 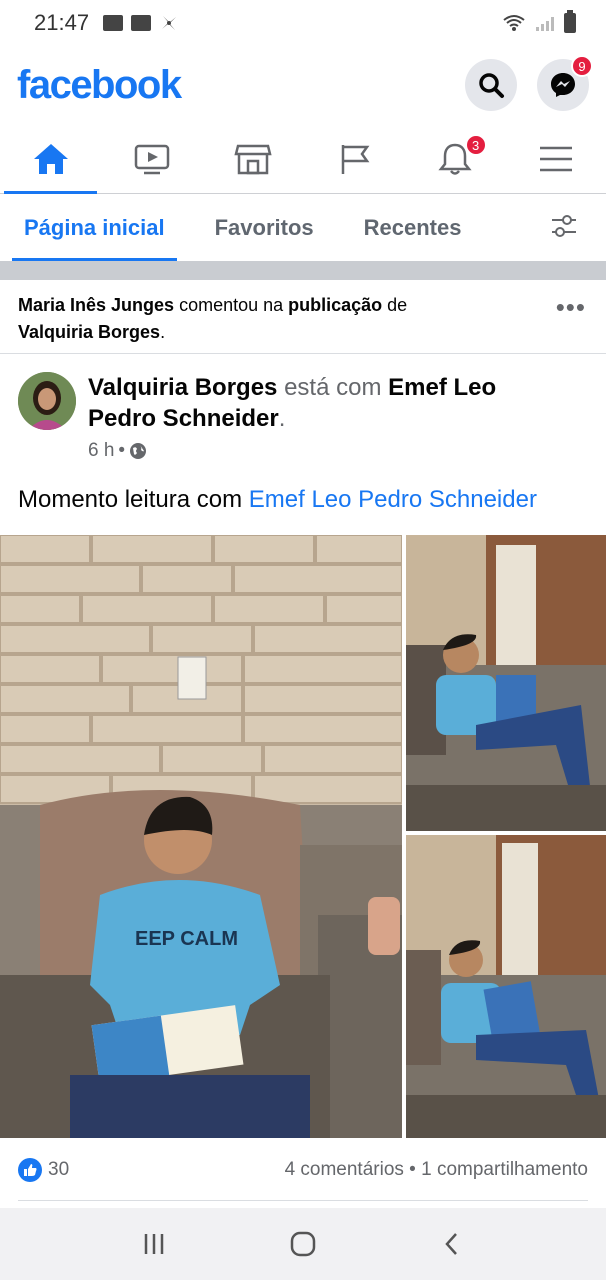 I want to click on facebook-logo: facebook, so click(x=99, y=85).